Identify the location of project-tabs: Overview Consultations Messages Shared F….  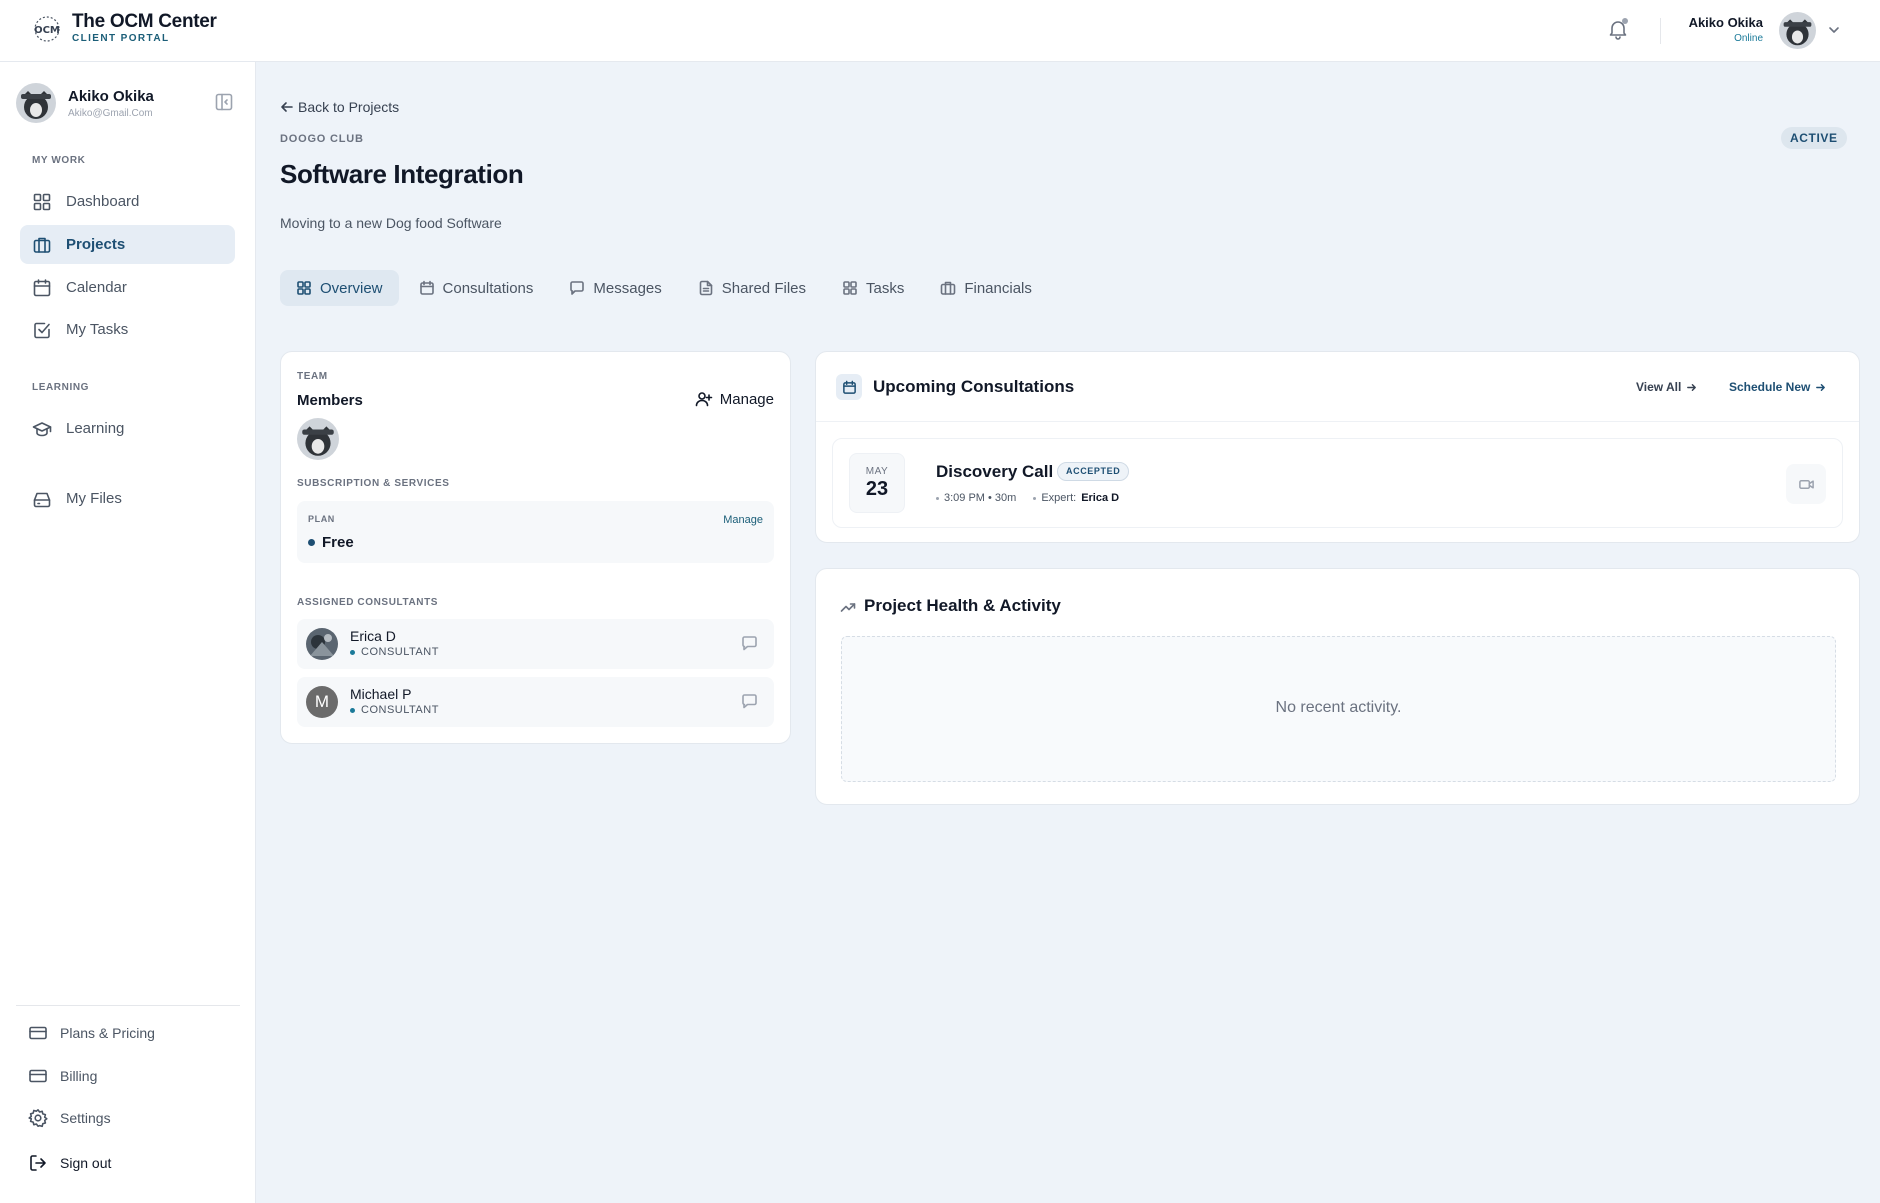
(664, 288).